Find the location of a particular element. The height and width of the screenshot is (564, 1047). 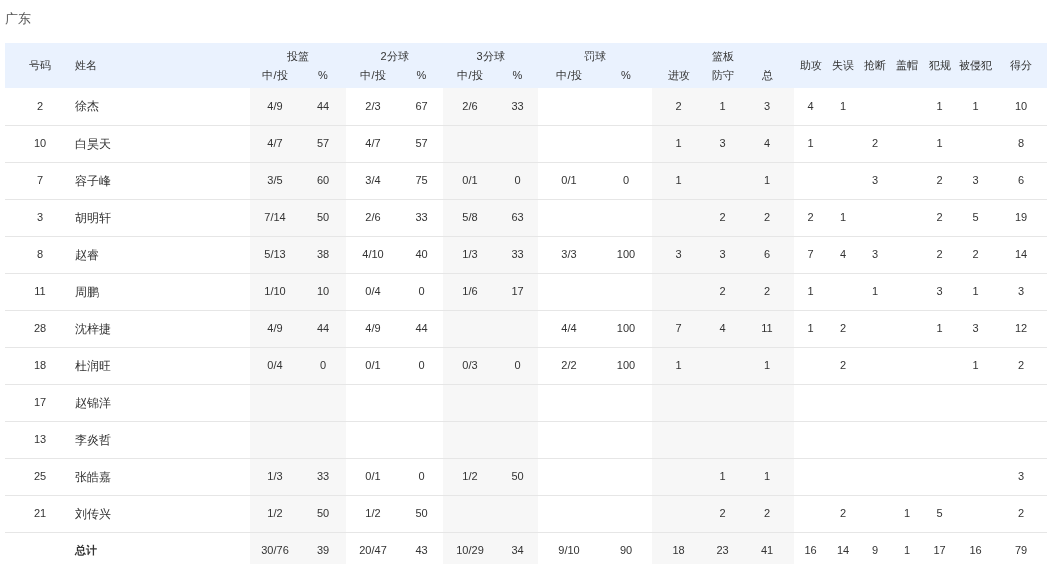

table-cell: 徐杰 is located at coordinates (87, 106).